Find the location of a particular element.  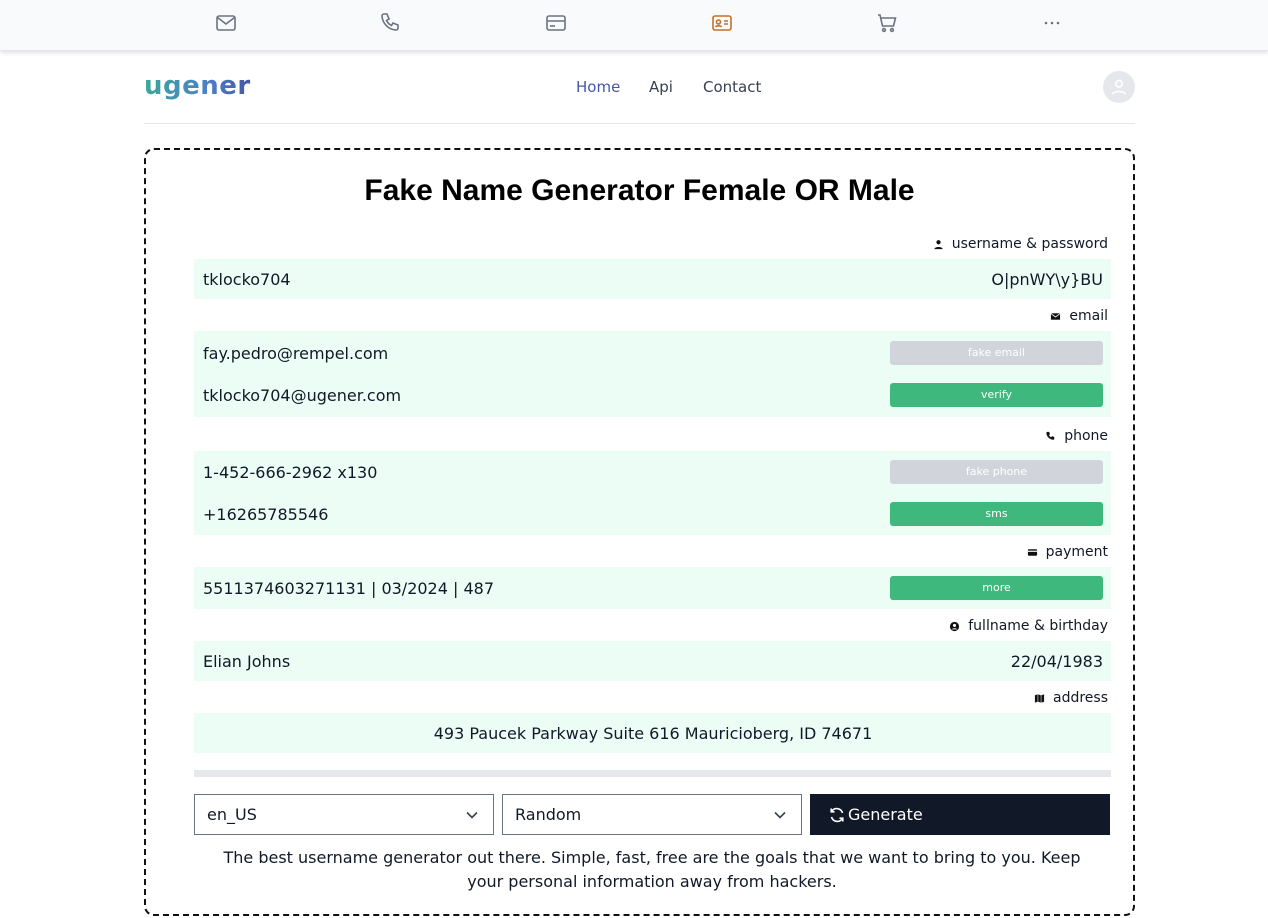

payment-box: 5511374603271131 | 03/2024 | 487 more is located at coordinates (652, 588).